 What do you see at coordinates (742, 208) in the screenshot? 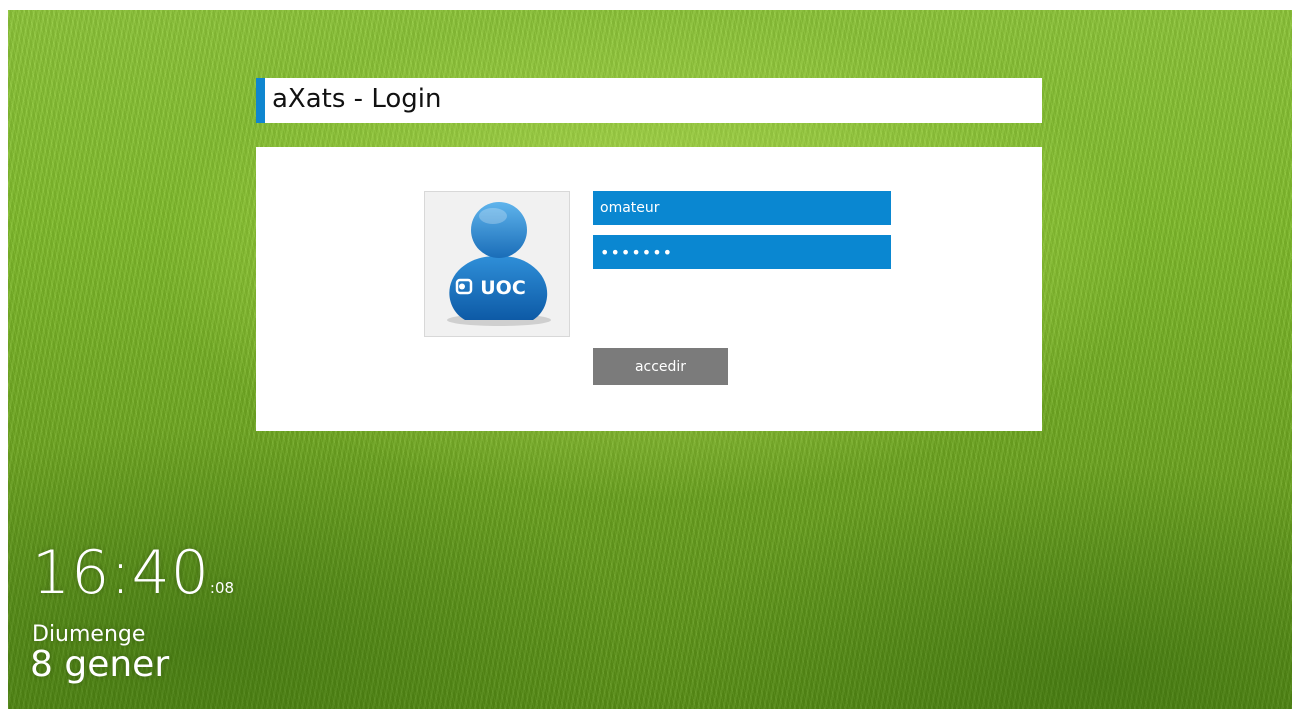
I see `username-field` at bounding box center [742, 208].